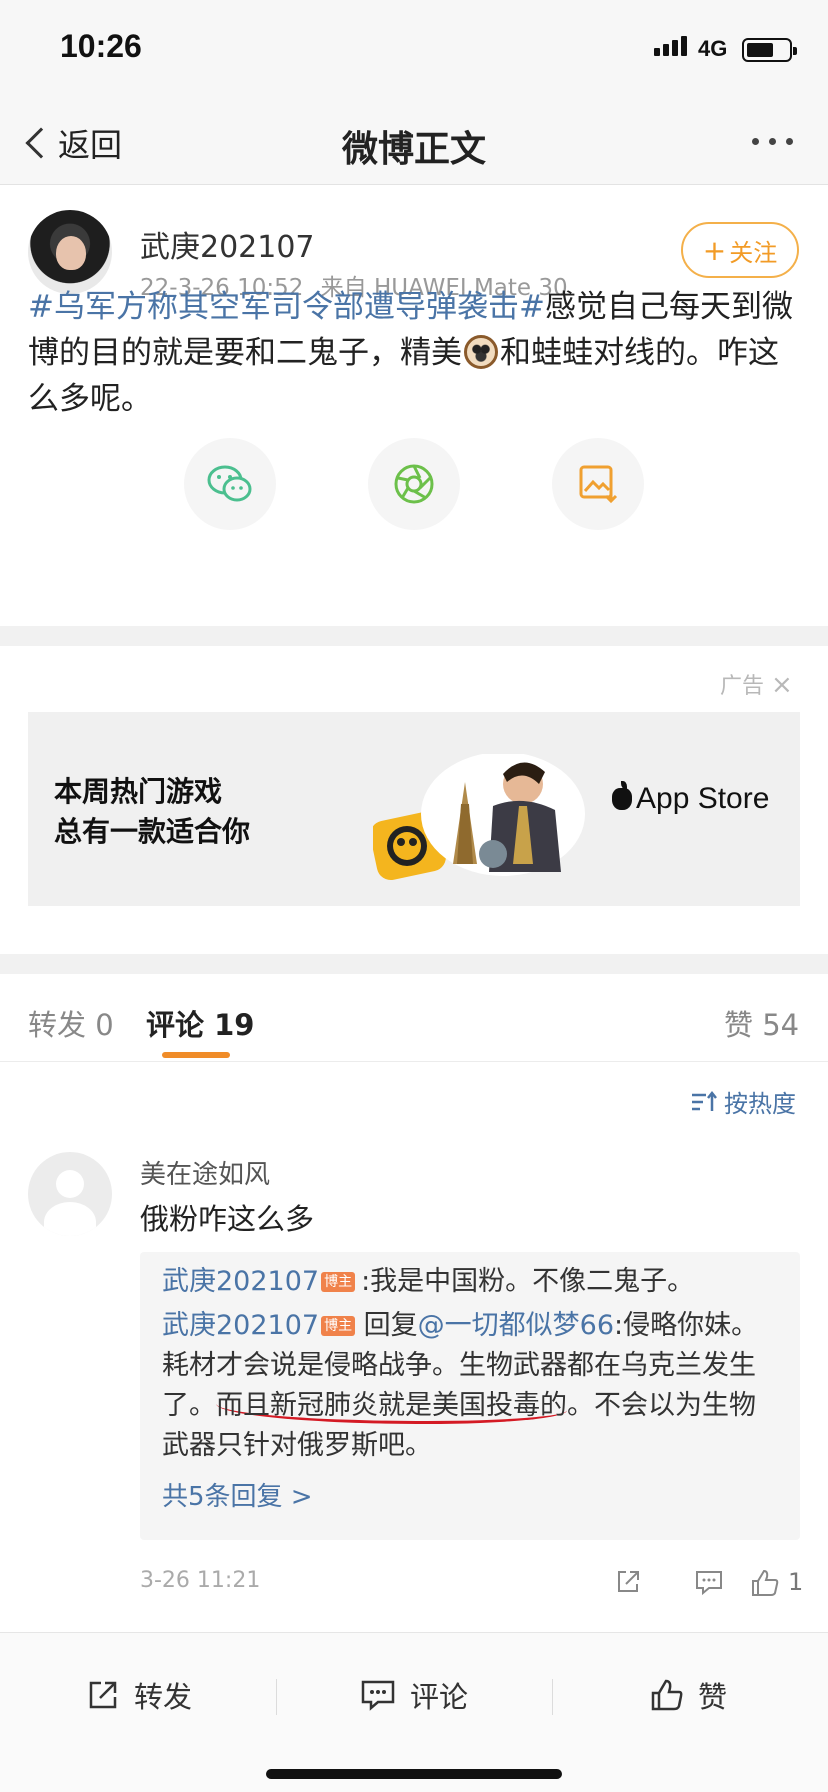 This screenshot has height=1792, width=828. Describe the element at coordinates (622, 795) in the screenshot. I see `apple-icon` at that location.